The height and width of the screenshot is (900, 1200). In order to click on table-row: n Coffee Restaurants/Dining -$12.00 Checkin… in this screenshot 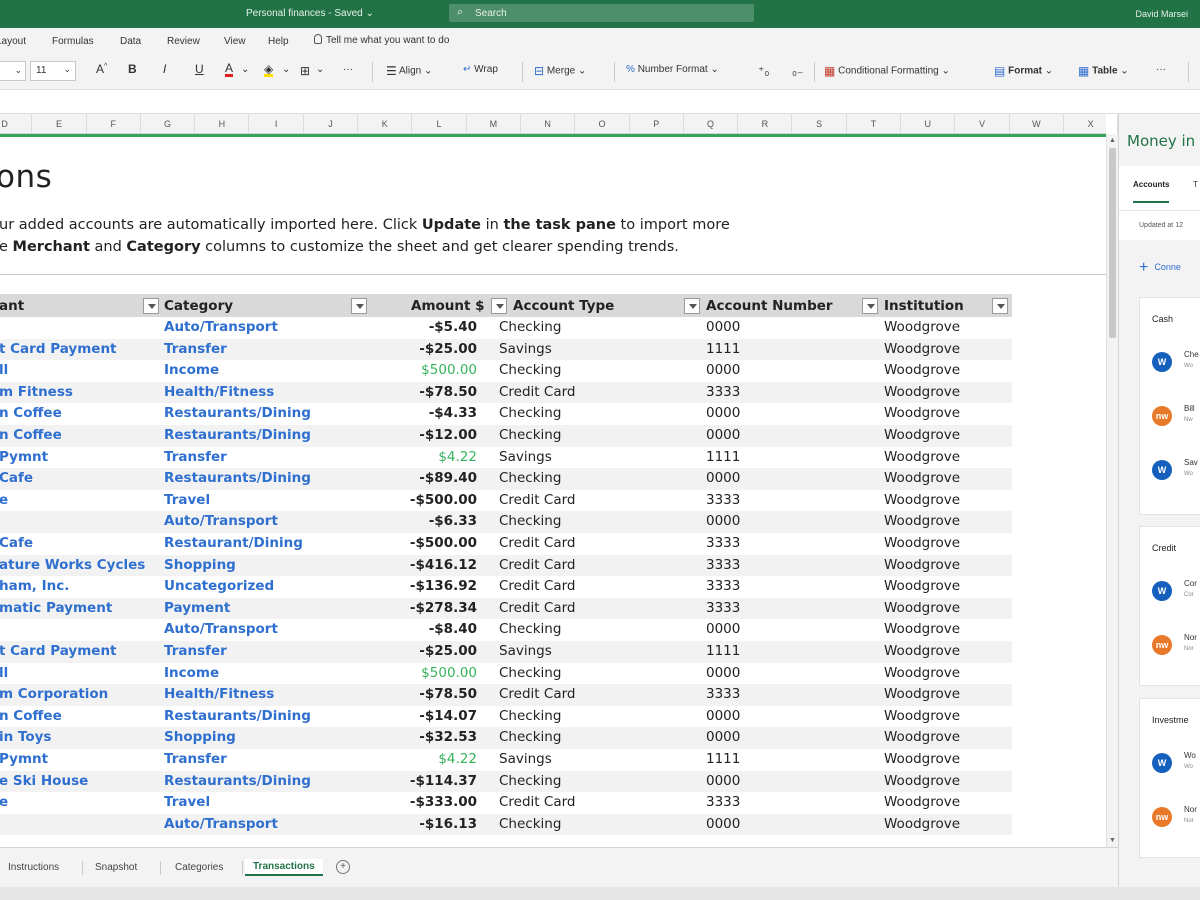, I will do `click(506, 436)`.